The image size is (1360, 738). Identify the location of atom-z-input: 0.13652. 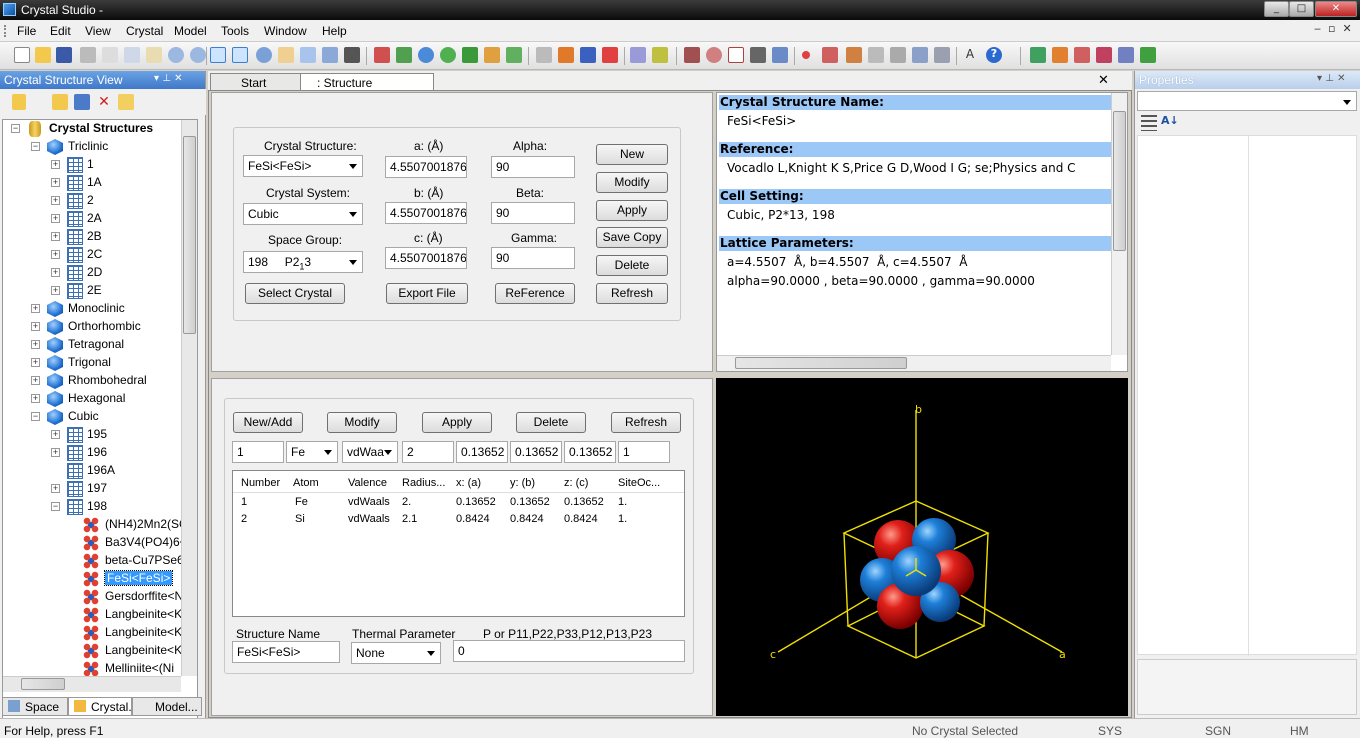
(590, 452).